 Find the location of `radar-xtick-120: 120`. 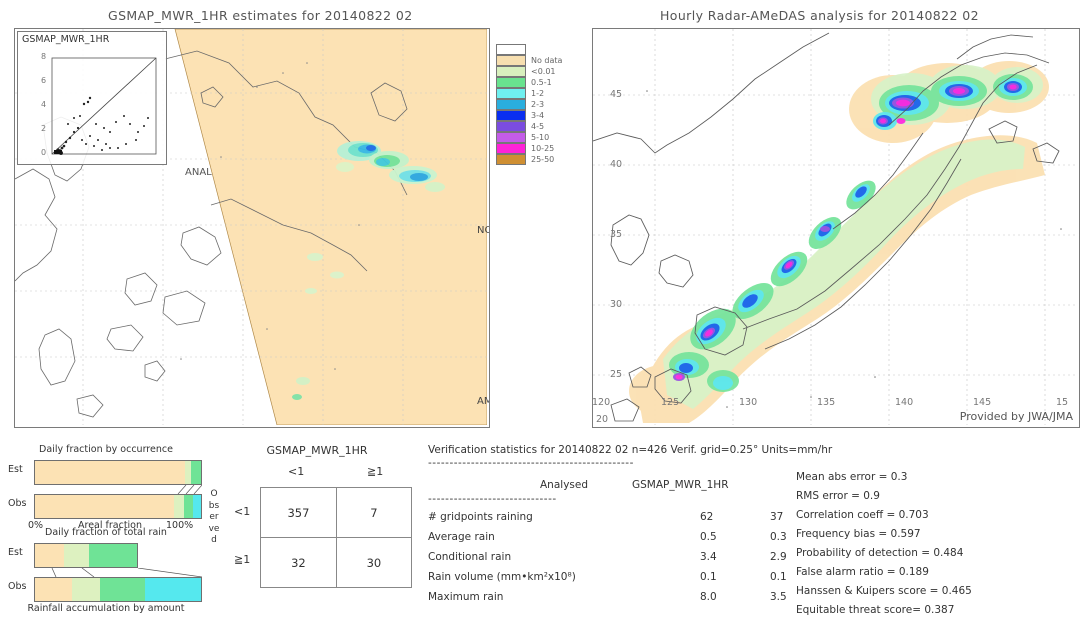

radar-xtick-120: 120 is located at coordinates (601, 402).